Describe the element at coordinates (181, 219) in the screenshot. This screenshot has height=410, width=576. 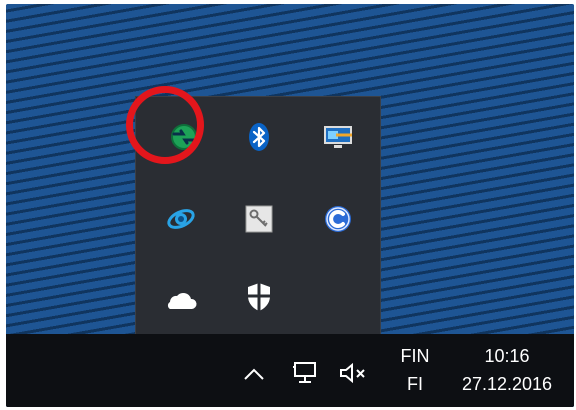
I see `ie-icon` at that location.